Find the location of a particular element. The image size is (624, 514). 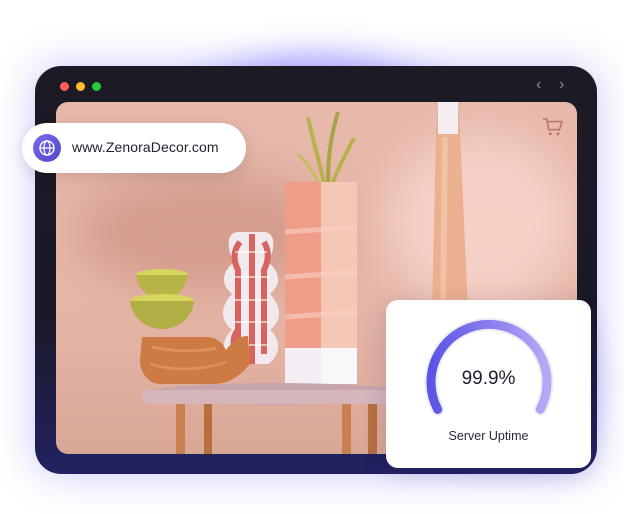

table-leg is located at coordinates (180, 429).